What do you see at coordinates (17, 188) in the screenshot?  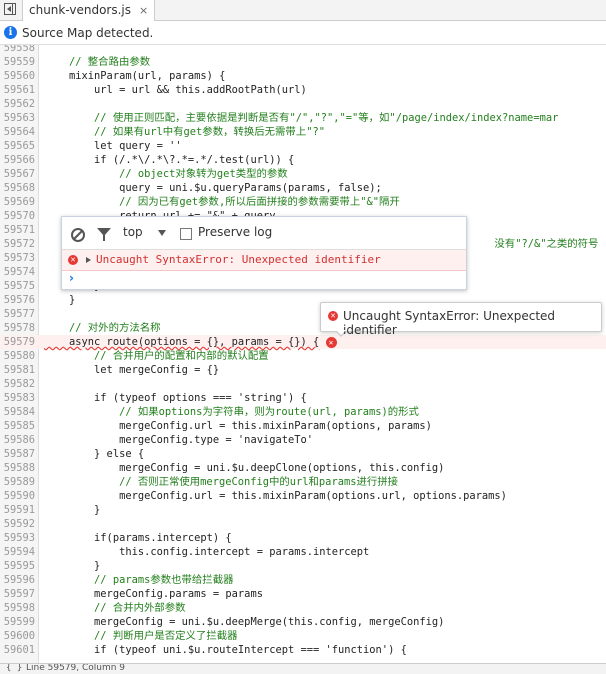 I see `line-number: 59568` at bounding box center [17, 188].